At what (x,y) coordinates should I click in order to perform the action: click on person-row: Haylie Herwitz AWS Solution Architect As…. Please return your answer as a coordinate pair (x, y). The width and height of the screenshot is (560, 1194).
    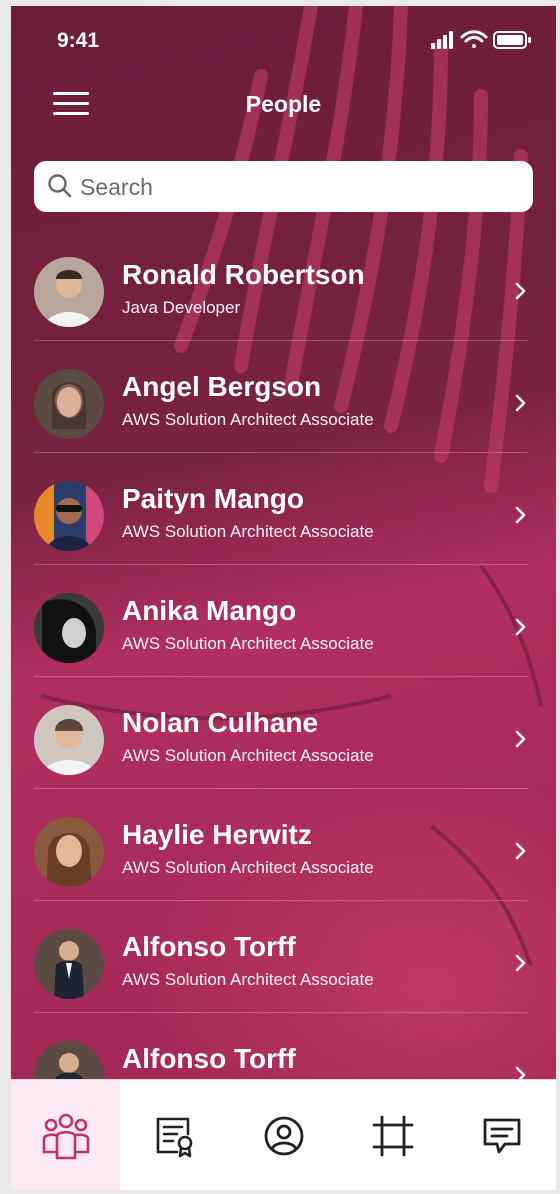
    Looking at the image, I should click on (281, 845).